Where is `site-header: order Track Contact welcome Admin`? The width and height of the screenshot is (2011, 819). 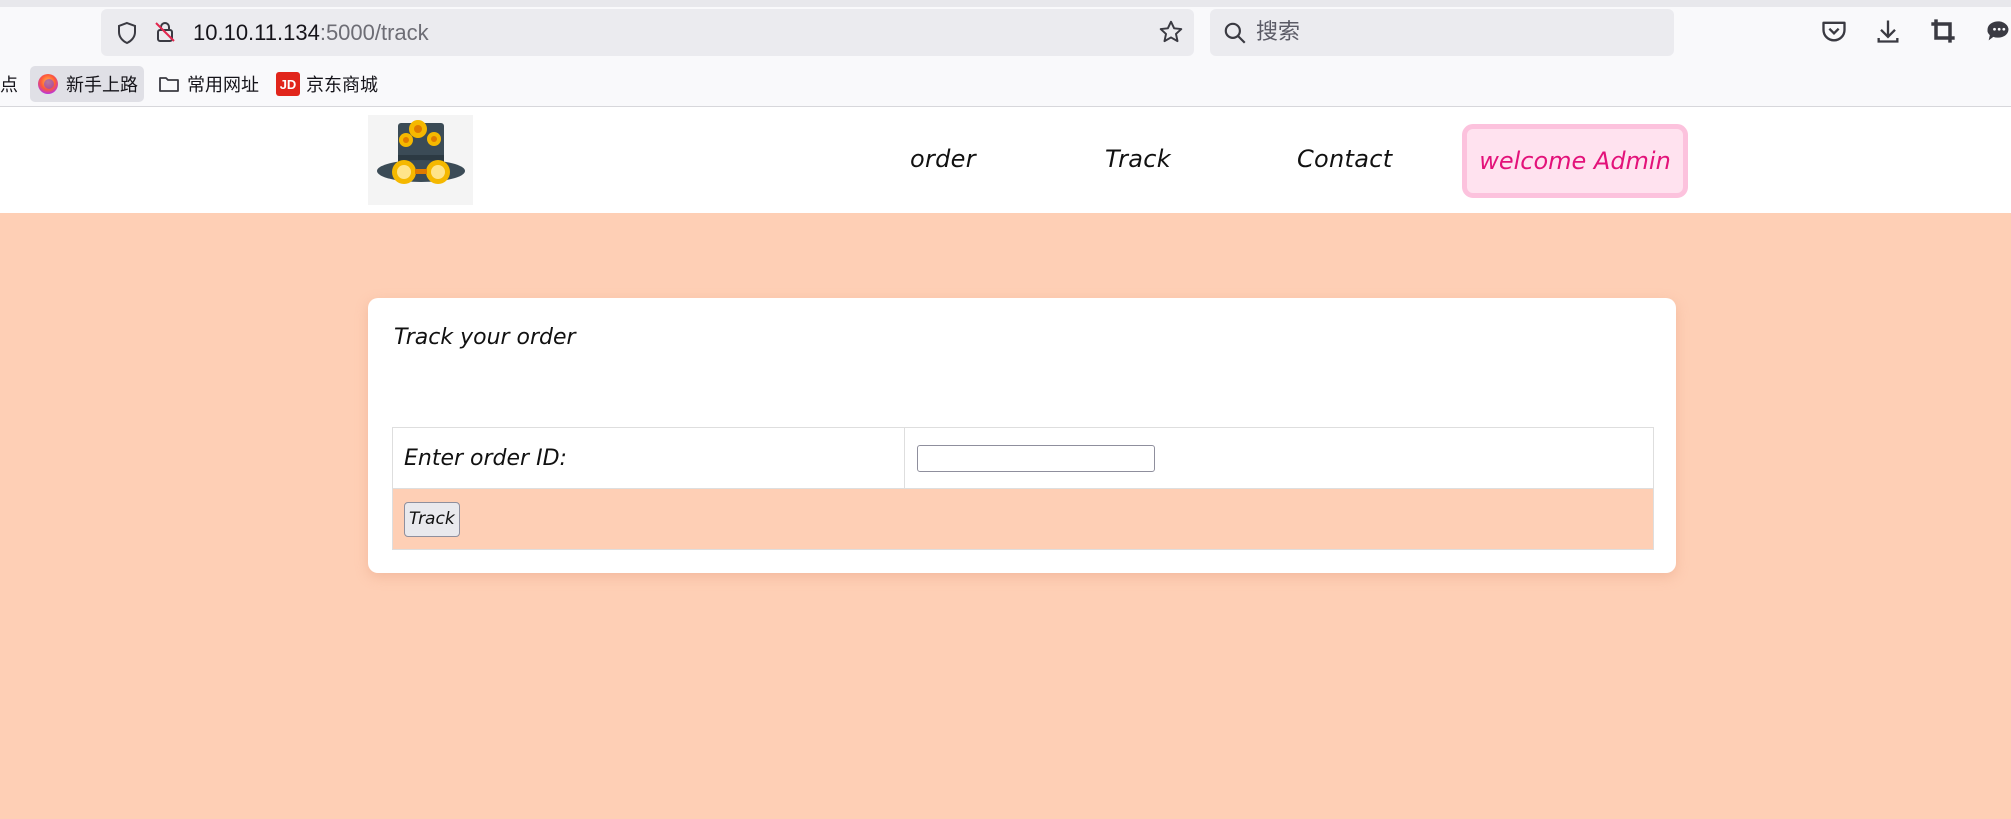 site-header: order Track Contact welcome Admin is located at coordinates (1005, 160).